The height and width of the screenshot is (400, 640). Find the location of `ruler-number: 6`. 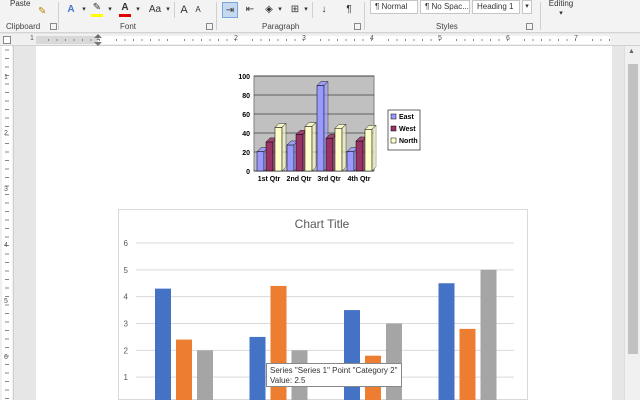

ruler-number: 6 is located at coordinates (508, 38).